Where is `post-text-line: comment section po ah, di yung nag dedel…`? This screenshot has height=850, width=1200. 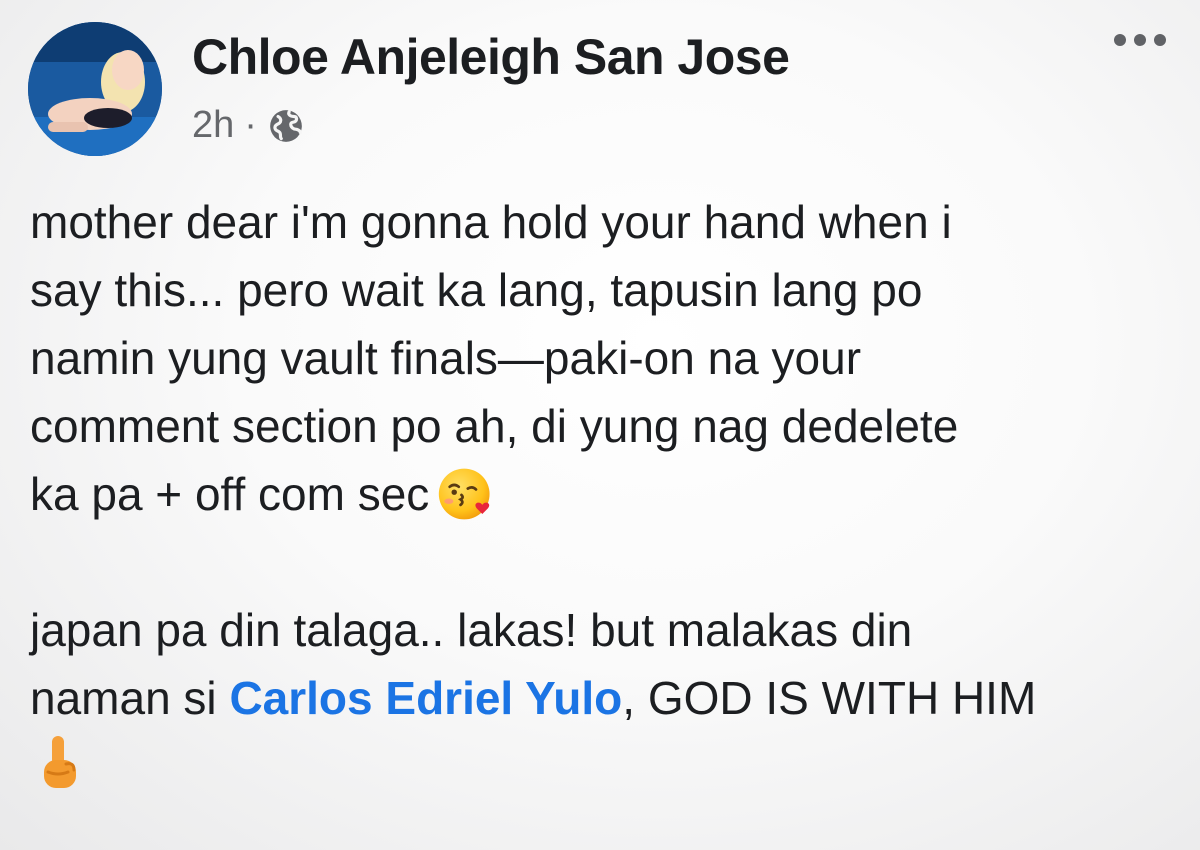
post-text-line: comment section po ah, di yung nag dedel… is located at coordinates (494, 426).